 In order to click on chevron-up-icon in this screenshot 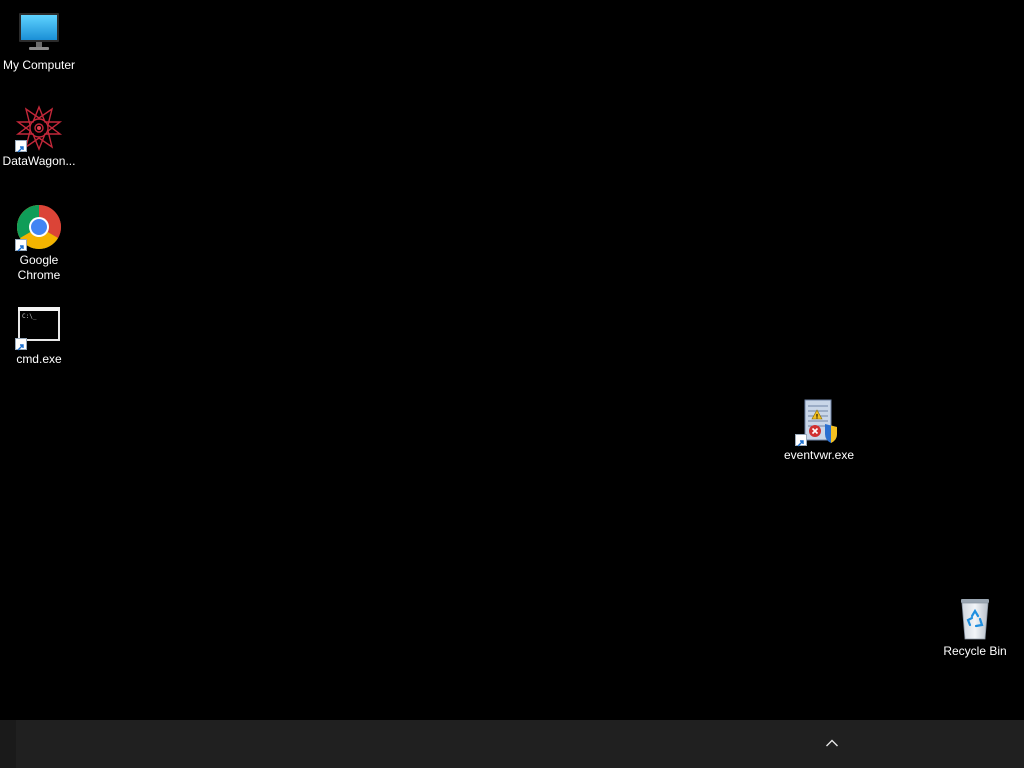, I will do `click(832, 744)`.